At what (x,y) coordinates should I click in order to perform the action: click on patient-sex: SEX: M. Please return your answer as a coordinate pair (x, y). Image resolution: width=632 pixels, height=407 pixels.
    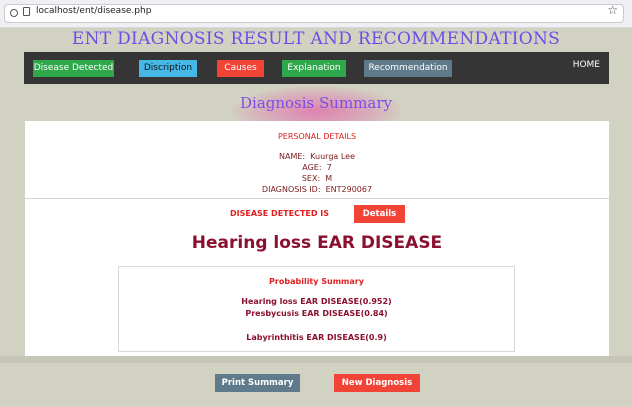
    Looking at the image, I should click on (317, 178).